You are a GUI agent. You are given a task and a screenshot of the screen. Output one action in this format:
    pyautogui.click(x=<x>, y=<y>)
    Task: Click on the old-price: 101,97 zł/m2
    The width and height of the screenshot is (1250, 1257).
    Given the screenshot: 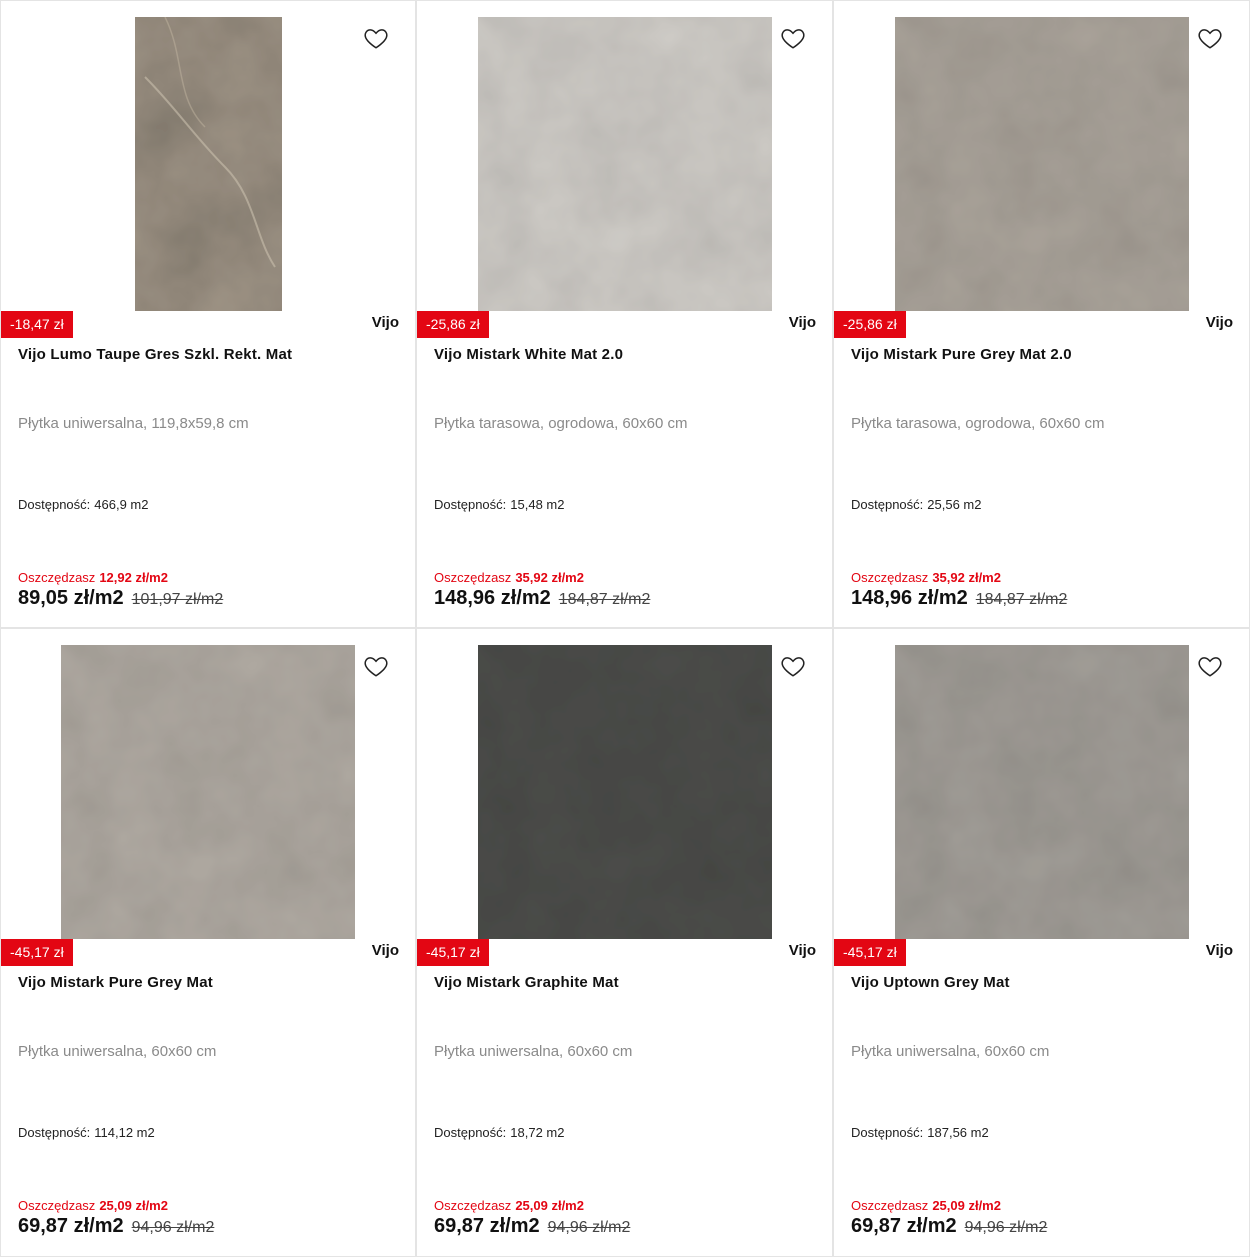 What is the action you would take?
    pyautogui.click(x=177, y=599)
    